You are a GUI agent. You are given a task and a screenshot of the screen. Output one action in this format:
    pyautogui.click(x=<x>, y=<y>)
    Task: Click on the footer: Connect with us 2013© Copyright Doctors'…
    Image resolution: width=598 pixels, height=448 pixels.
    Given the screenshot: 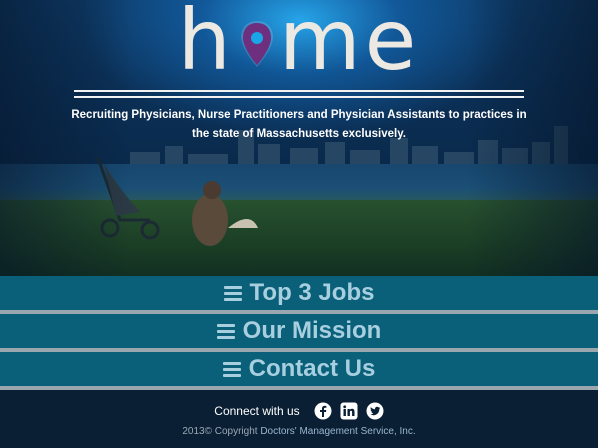 What is the action you would take?
    pyautogui.click(x=299, y=419)
    